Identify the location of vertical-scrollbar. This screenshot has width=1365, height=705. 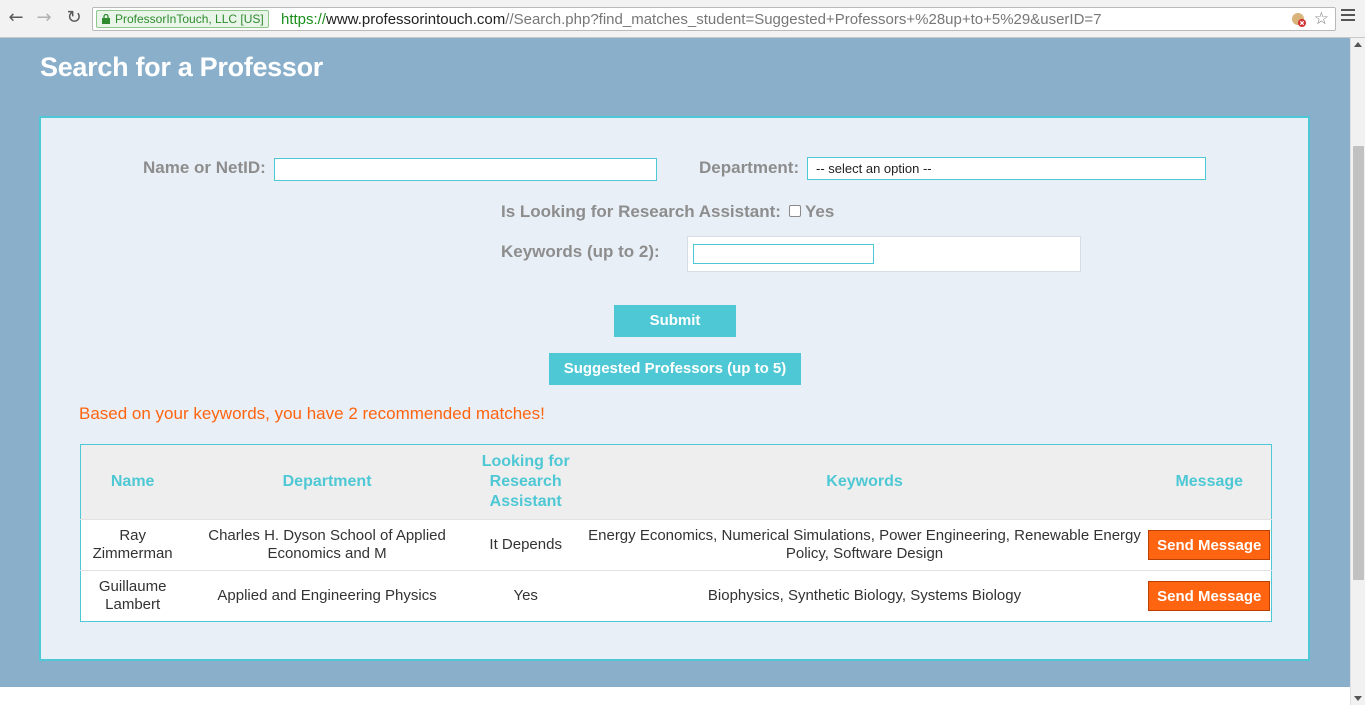
(1357, 371).